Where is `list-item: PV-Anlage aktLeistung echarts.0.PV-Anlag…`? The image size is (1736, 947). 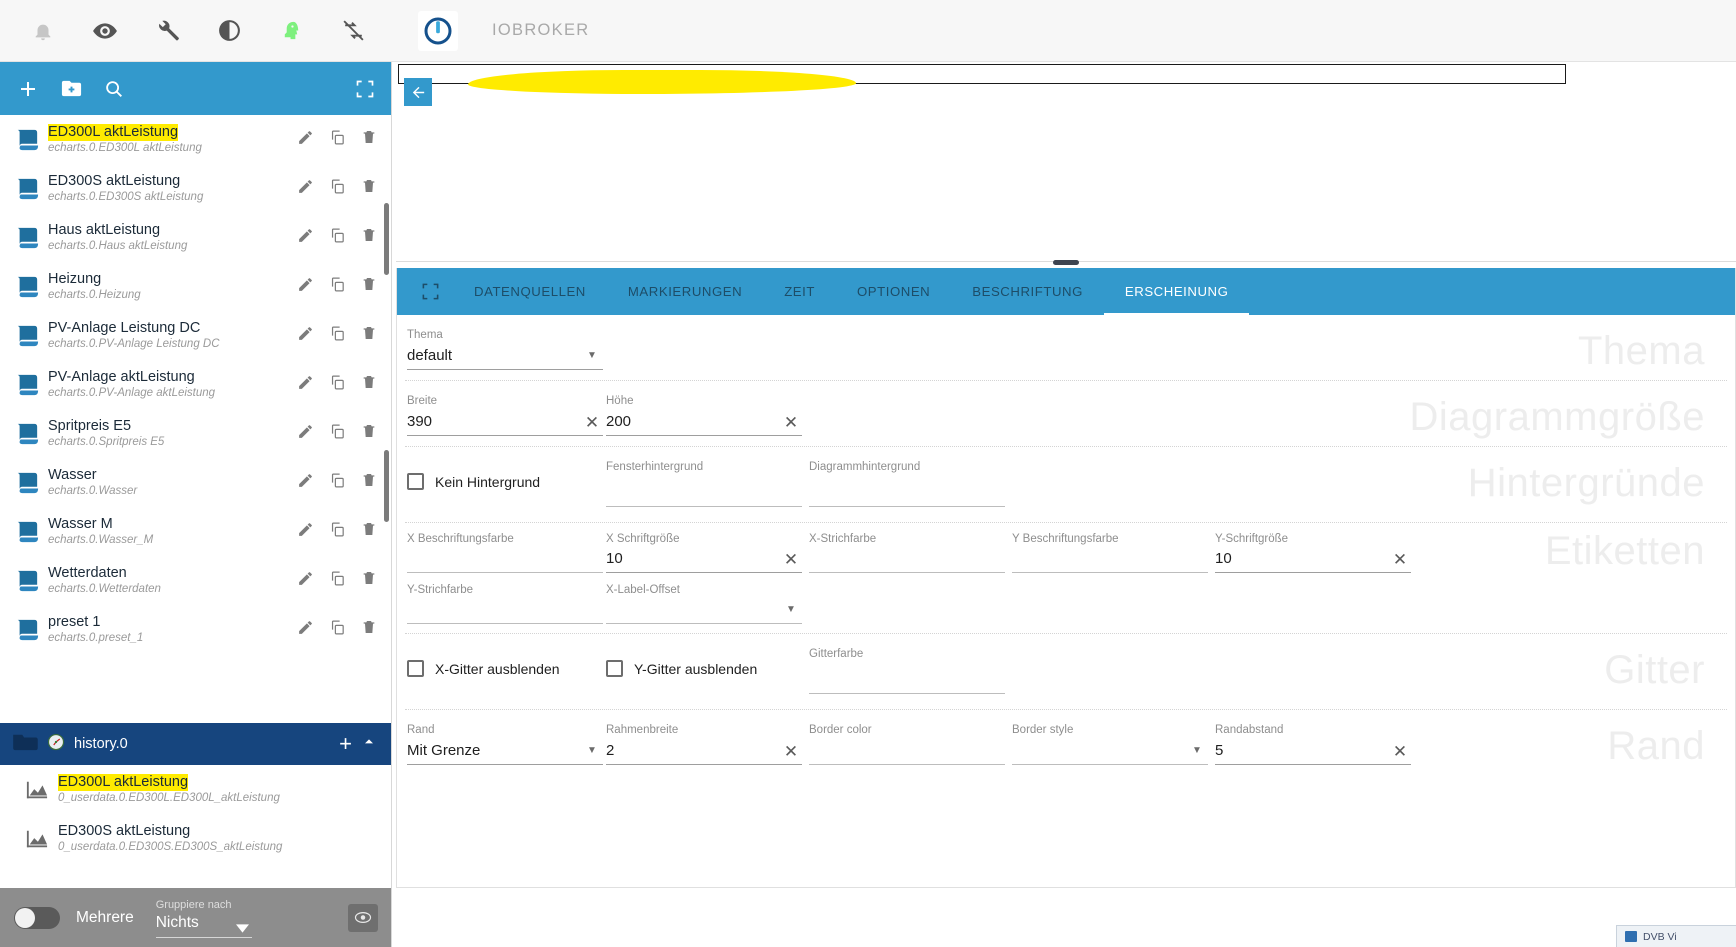
list-item: PV-Anlage aktLeistung echarts.0.PV-Anlag… is located at coordinates (195, 384).